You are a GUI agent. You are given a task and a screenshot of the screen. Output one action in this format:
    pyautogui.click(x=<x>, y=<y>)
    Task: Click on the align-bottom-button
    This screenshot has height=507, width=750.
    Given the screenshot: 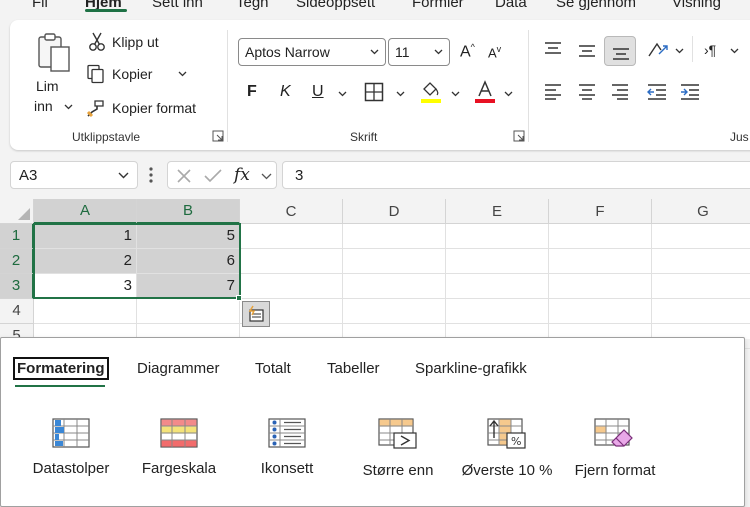 What is the action you would take?
    pyautogui.click(x=620, y=51)
    